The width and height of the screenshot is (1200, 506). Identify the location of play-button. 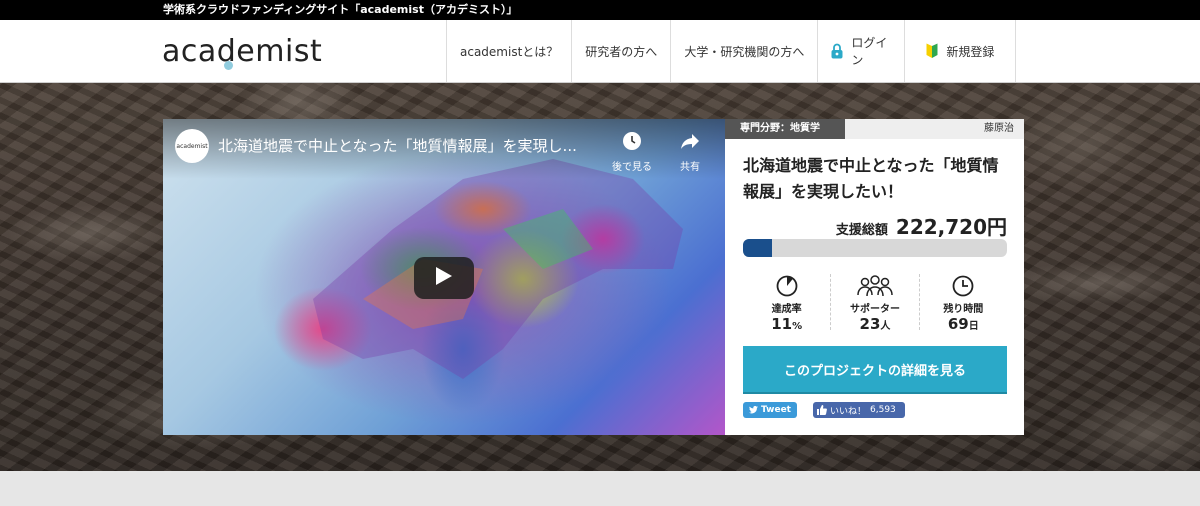
(444, 278).